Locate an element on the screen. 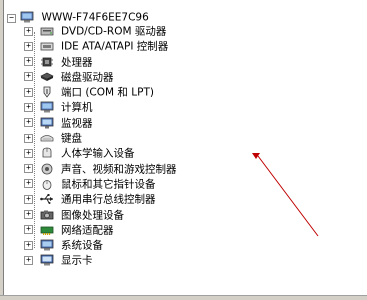 This screenshot has height=300, width=367. tree-item-label: 显示卡 is located at coordinates (77, 260).